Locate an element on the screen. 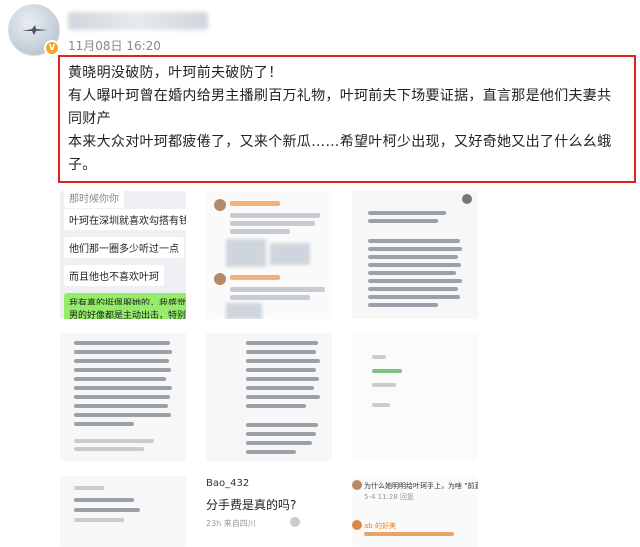  post-line-2: 有人曝叶珂曾在婚内给男主播刷百万礼物，叶珂前夫下场要证据，直言那是他们夫妻共 is located at coordinates (340, 96).